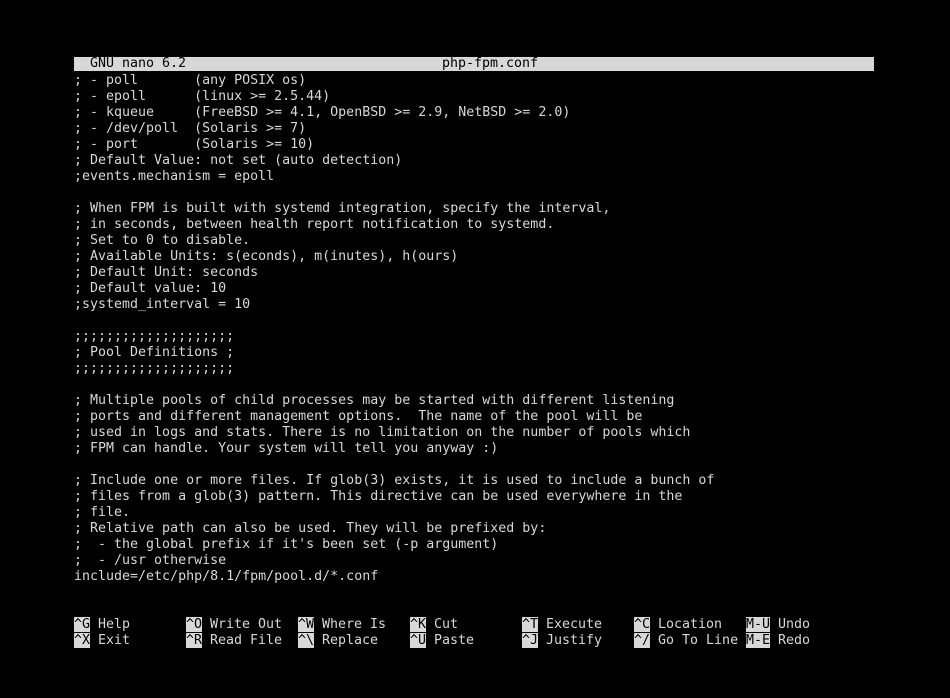 The height and width of the screenshot is (698, 950). Describe the element at coordinates (758, 640) in the screenshot. I see `shortcut-key: M-E` at that location.